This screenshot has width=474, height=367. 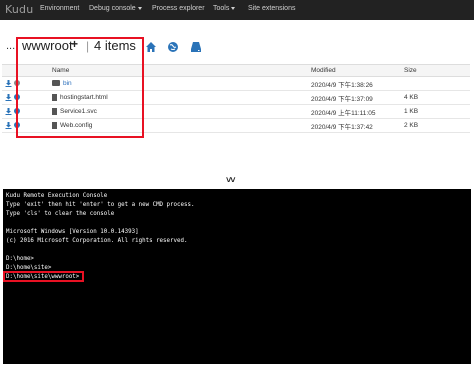 What do you see at coordinates (57, 196) in the screenshot?
I see `console-line: Kudu Remote Execution Console` at bounding box center [57, 196].